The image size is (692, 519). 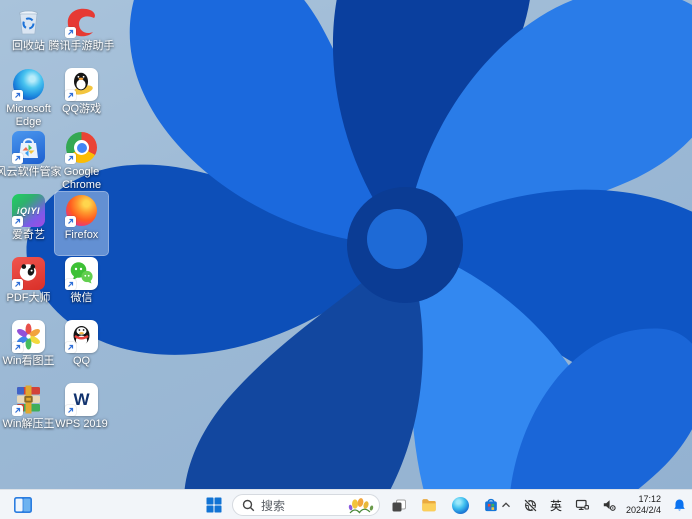 I want to click on qq-games-icon, so click(x=81, y=84).